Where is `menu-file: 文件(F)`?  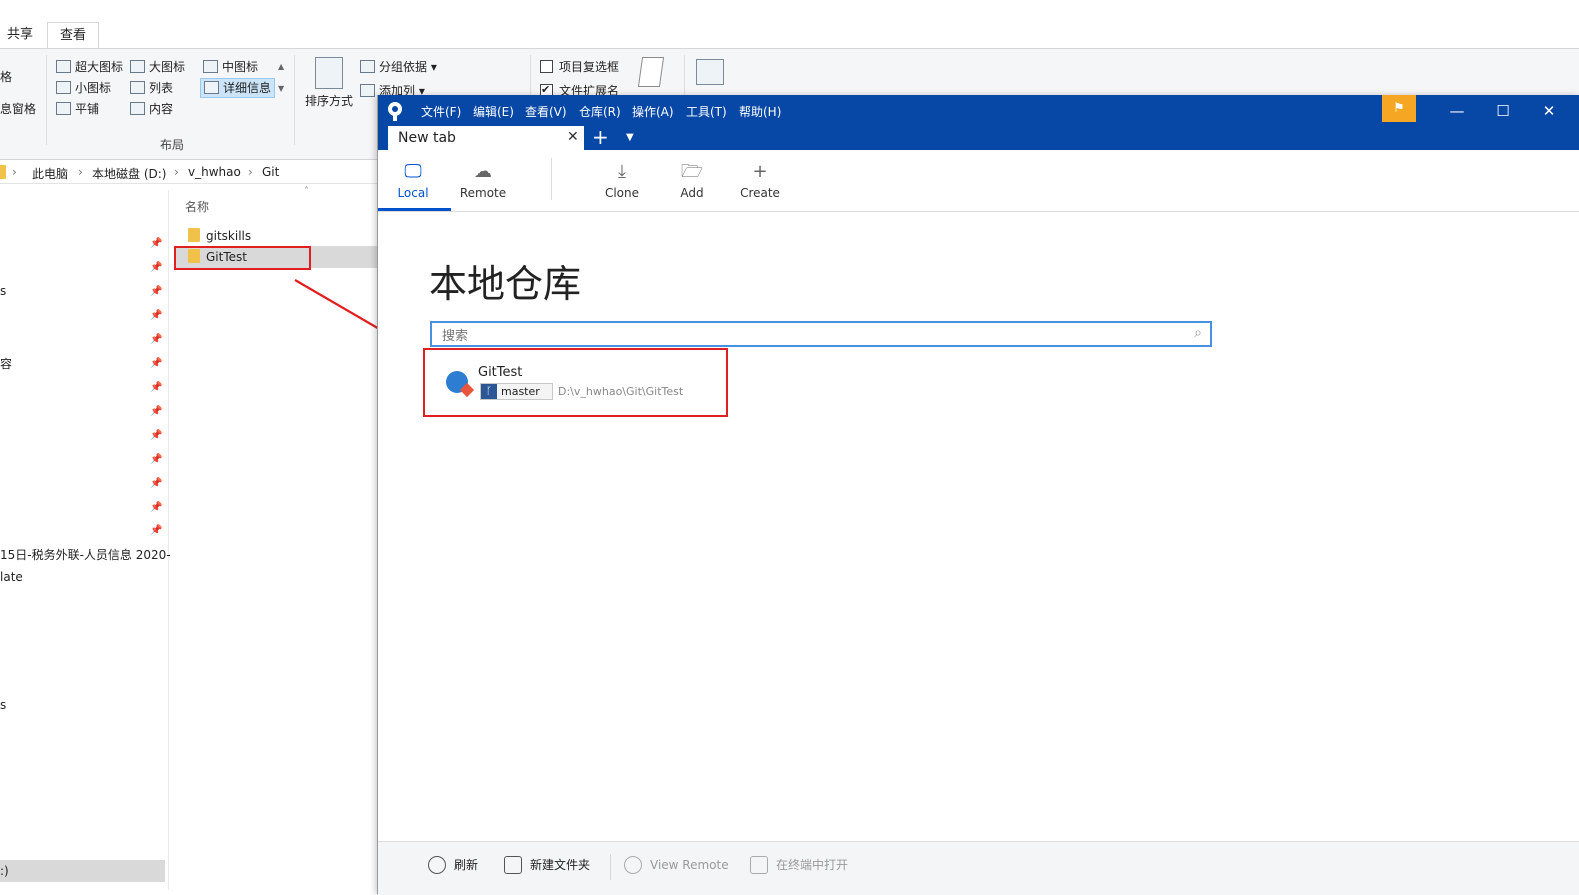
menu-file: 文件(F) is located at coordinates (441, 111).